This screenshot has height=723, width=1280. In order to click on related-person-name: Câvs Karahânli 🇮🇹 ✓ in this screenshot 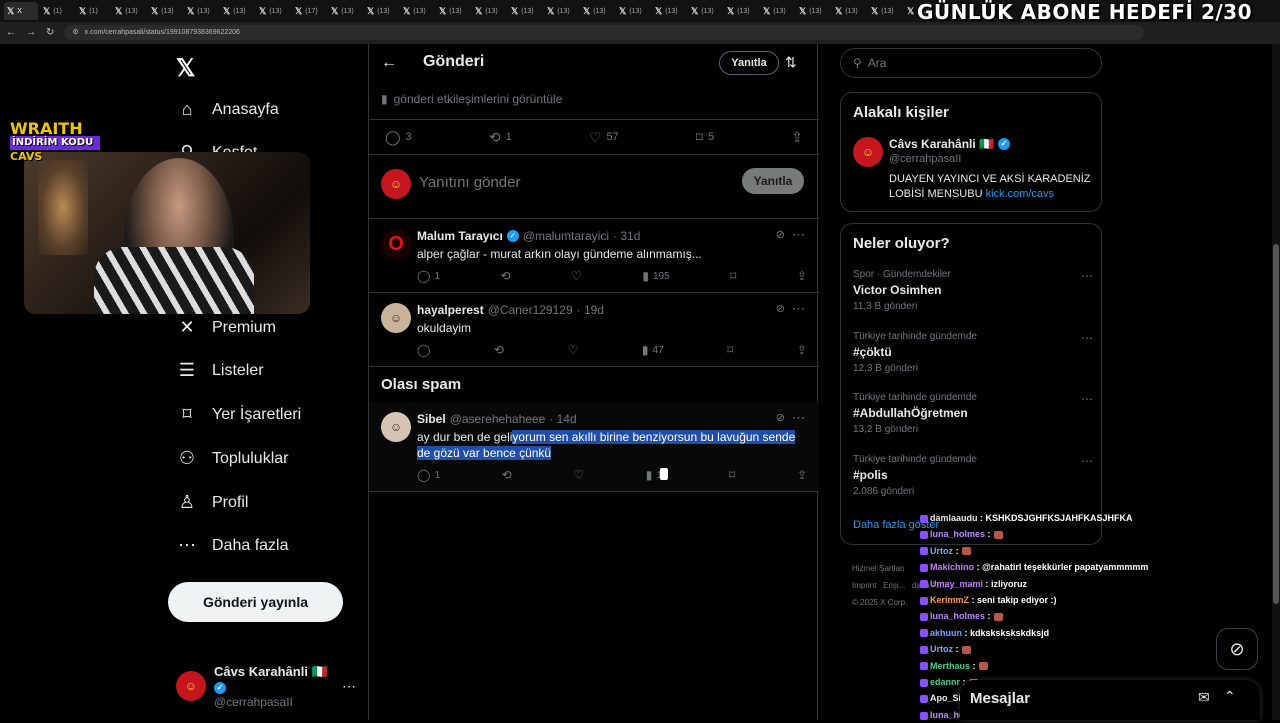, I will do `click(949, 144)`.